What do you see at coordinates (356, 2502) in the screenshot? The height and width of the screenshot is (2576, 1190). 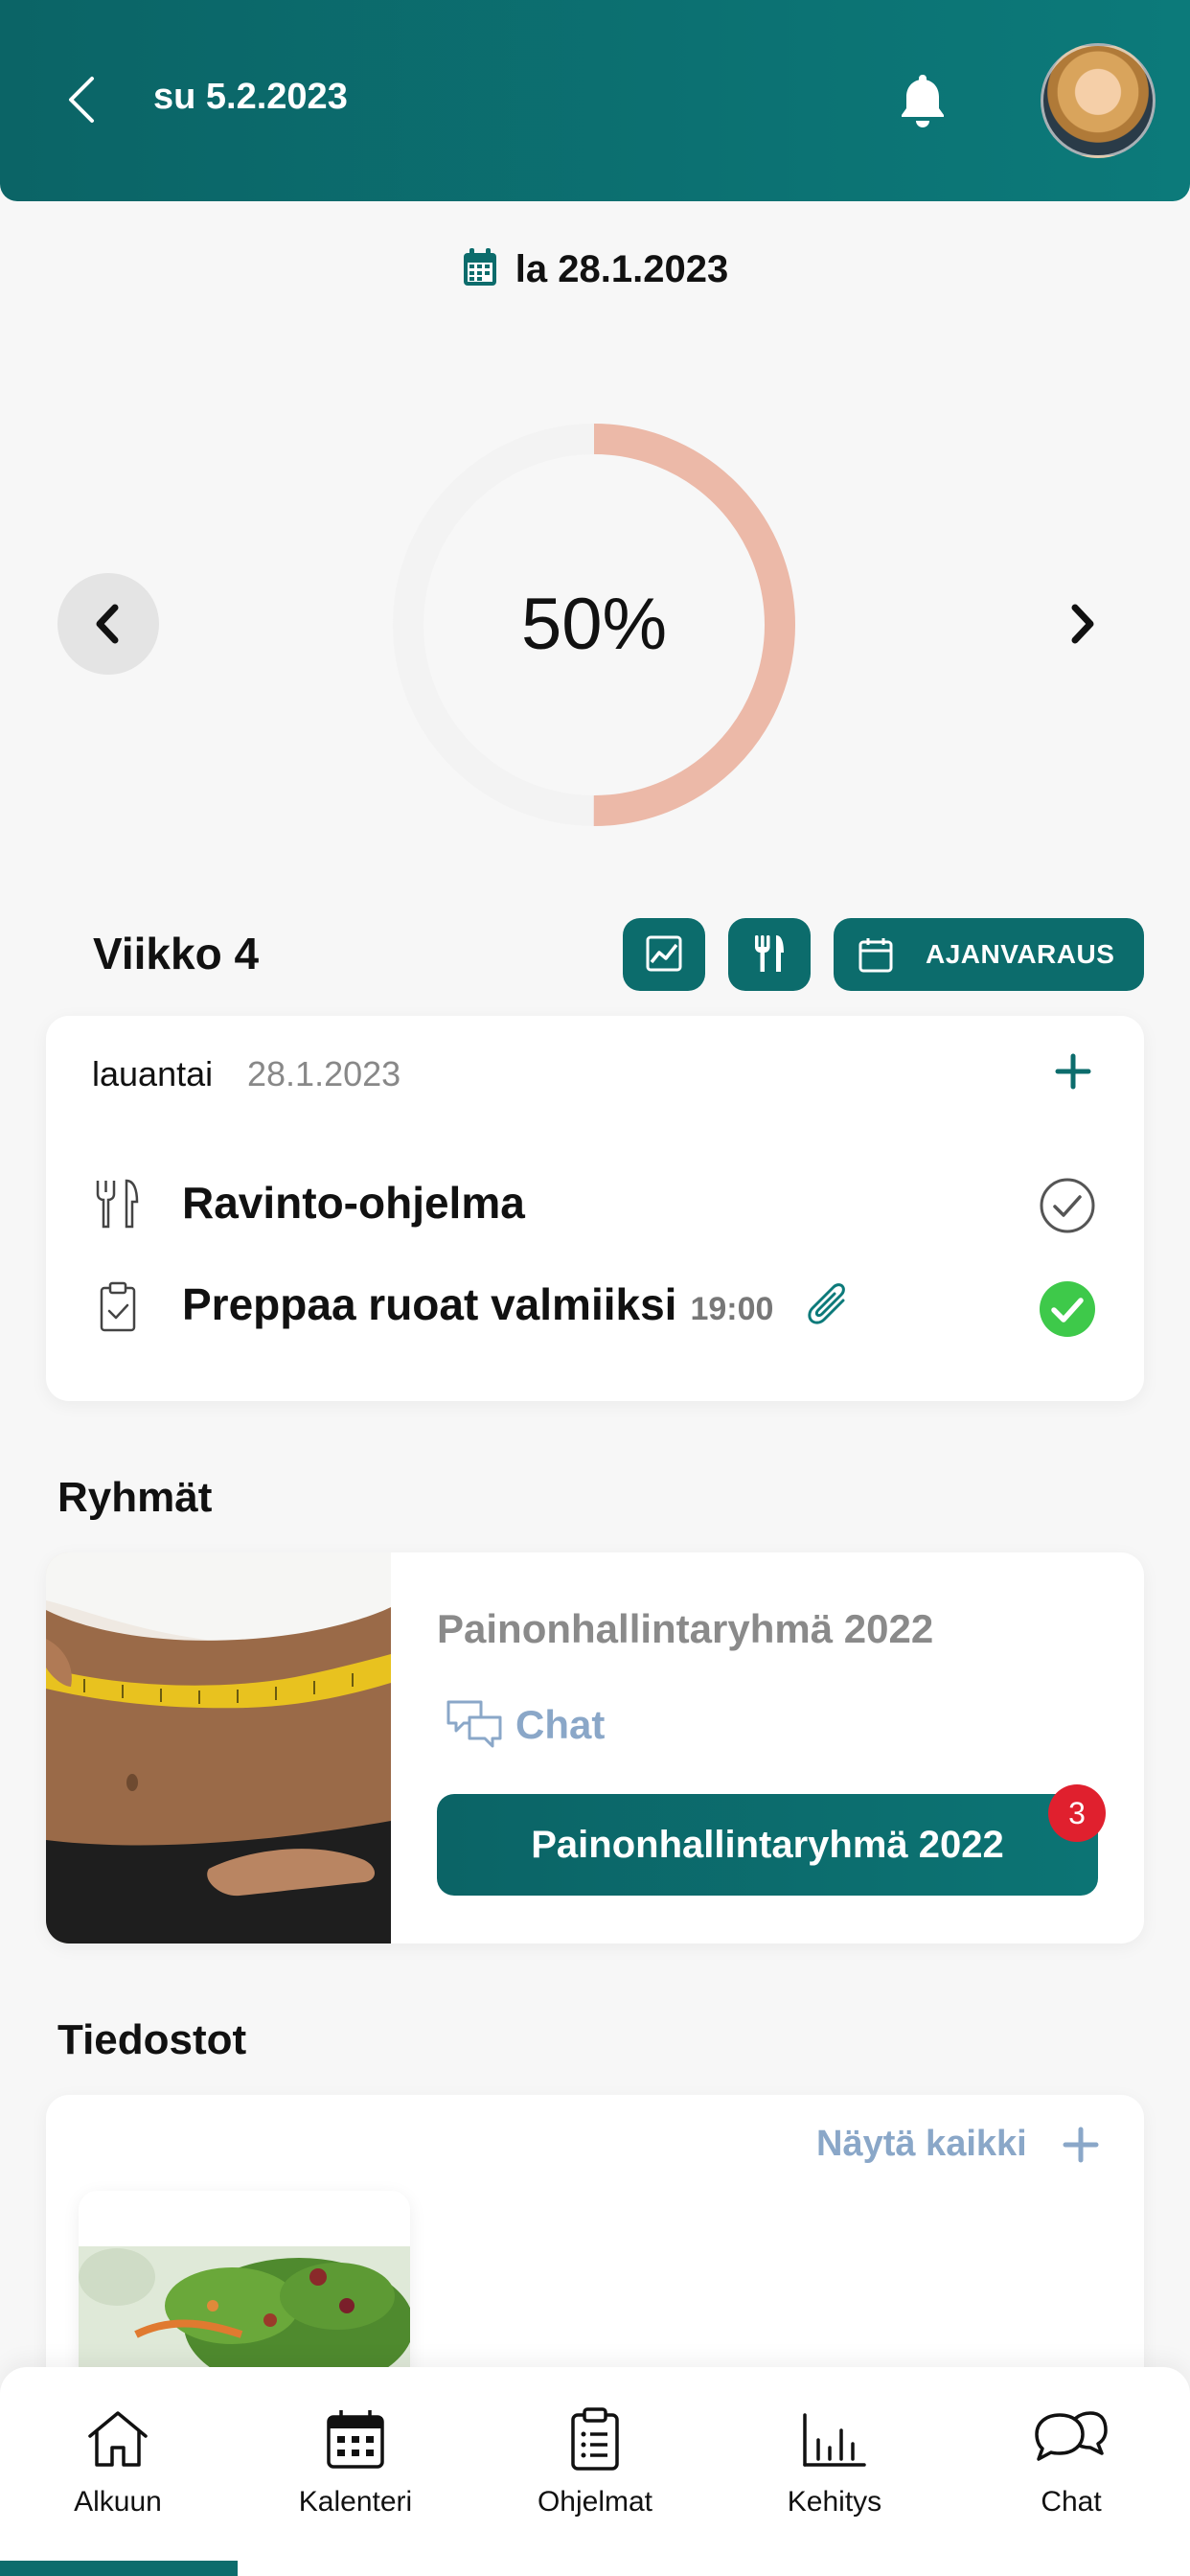 I see `nav-label: Kalenteri` at bounding box center [356, 2502].